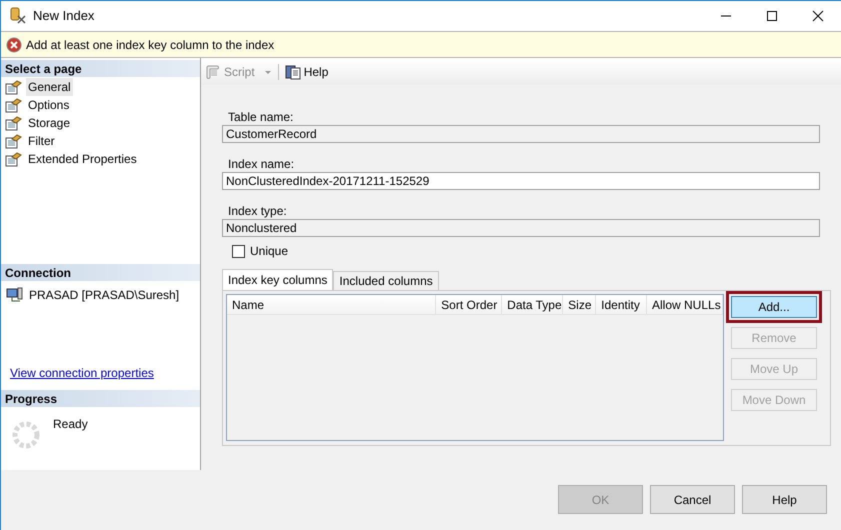  What do you see at coordinates (685, 304) in the screenshot?
I see `column-header: Allow NULLs` at bounding box center [685, 304].